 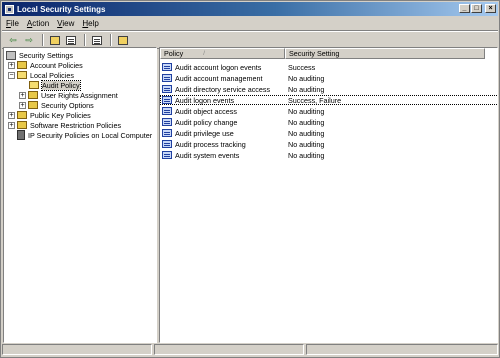 I want to click on menu-file: File, so click(x=12, y=23).